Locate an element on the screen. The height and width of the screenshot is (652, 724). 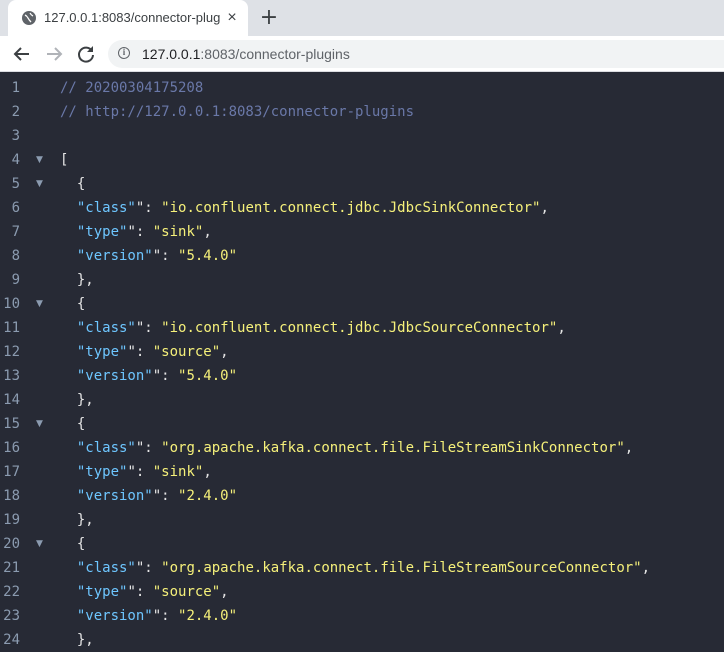
line-number: 22 is located at coordinates (11, 592).